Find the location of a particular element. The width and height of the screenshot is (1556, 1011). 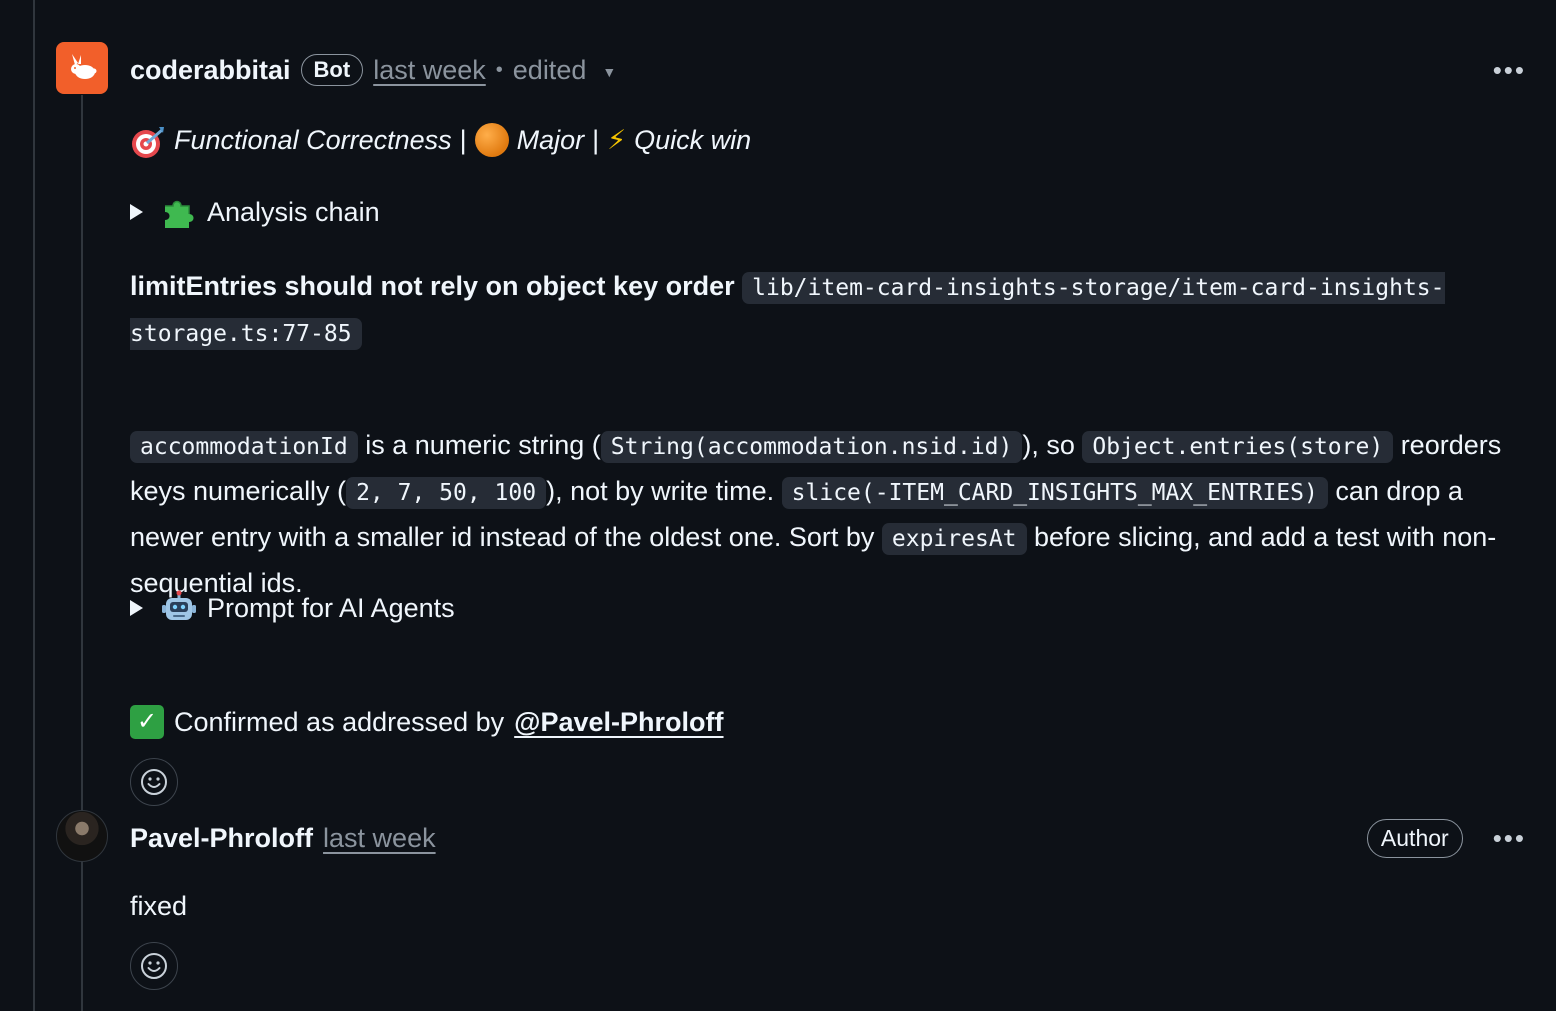

analysis-chain-label: Analysis chain is located at coordinates (293, 212).